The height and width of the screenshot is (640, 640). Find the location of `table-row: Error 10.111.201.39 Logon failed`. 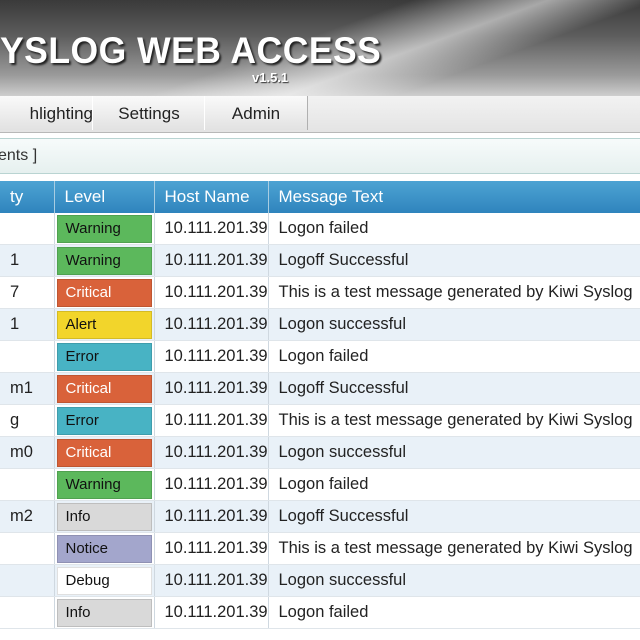

table-row: Error 10.111.201.39 Logon failed is located at coordinates (320, 356).